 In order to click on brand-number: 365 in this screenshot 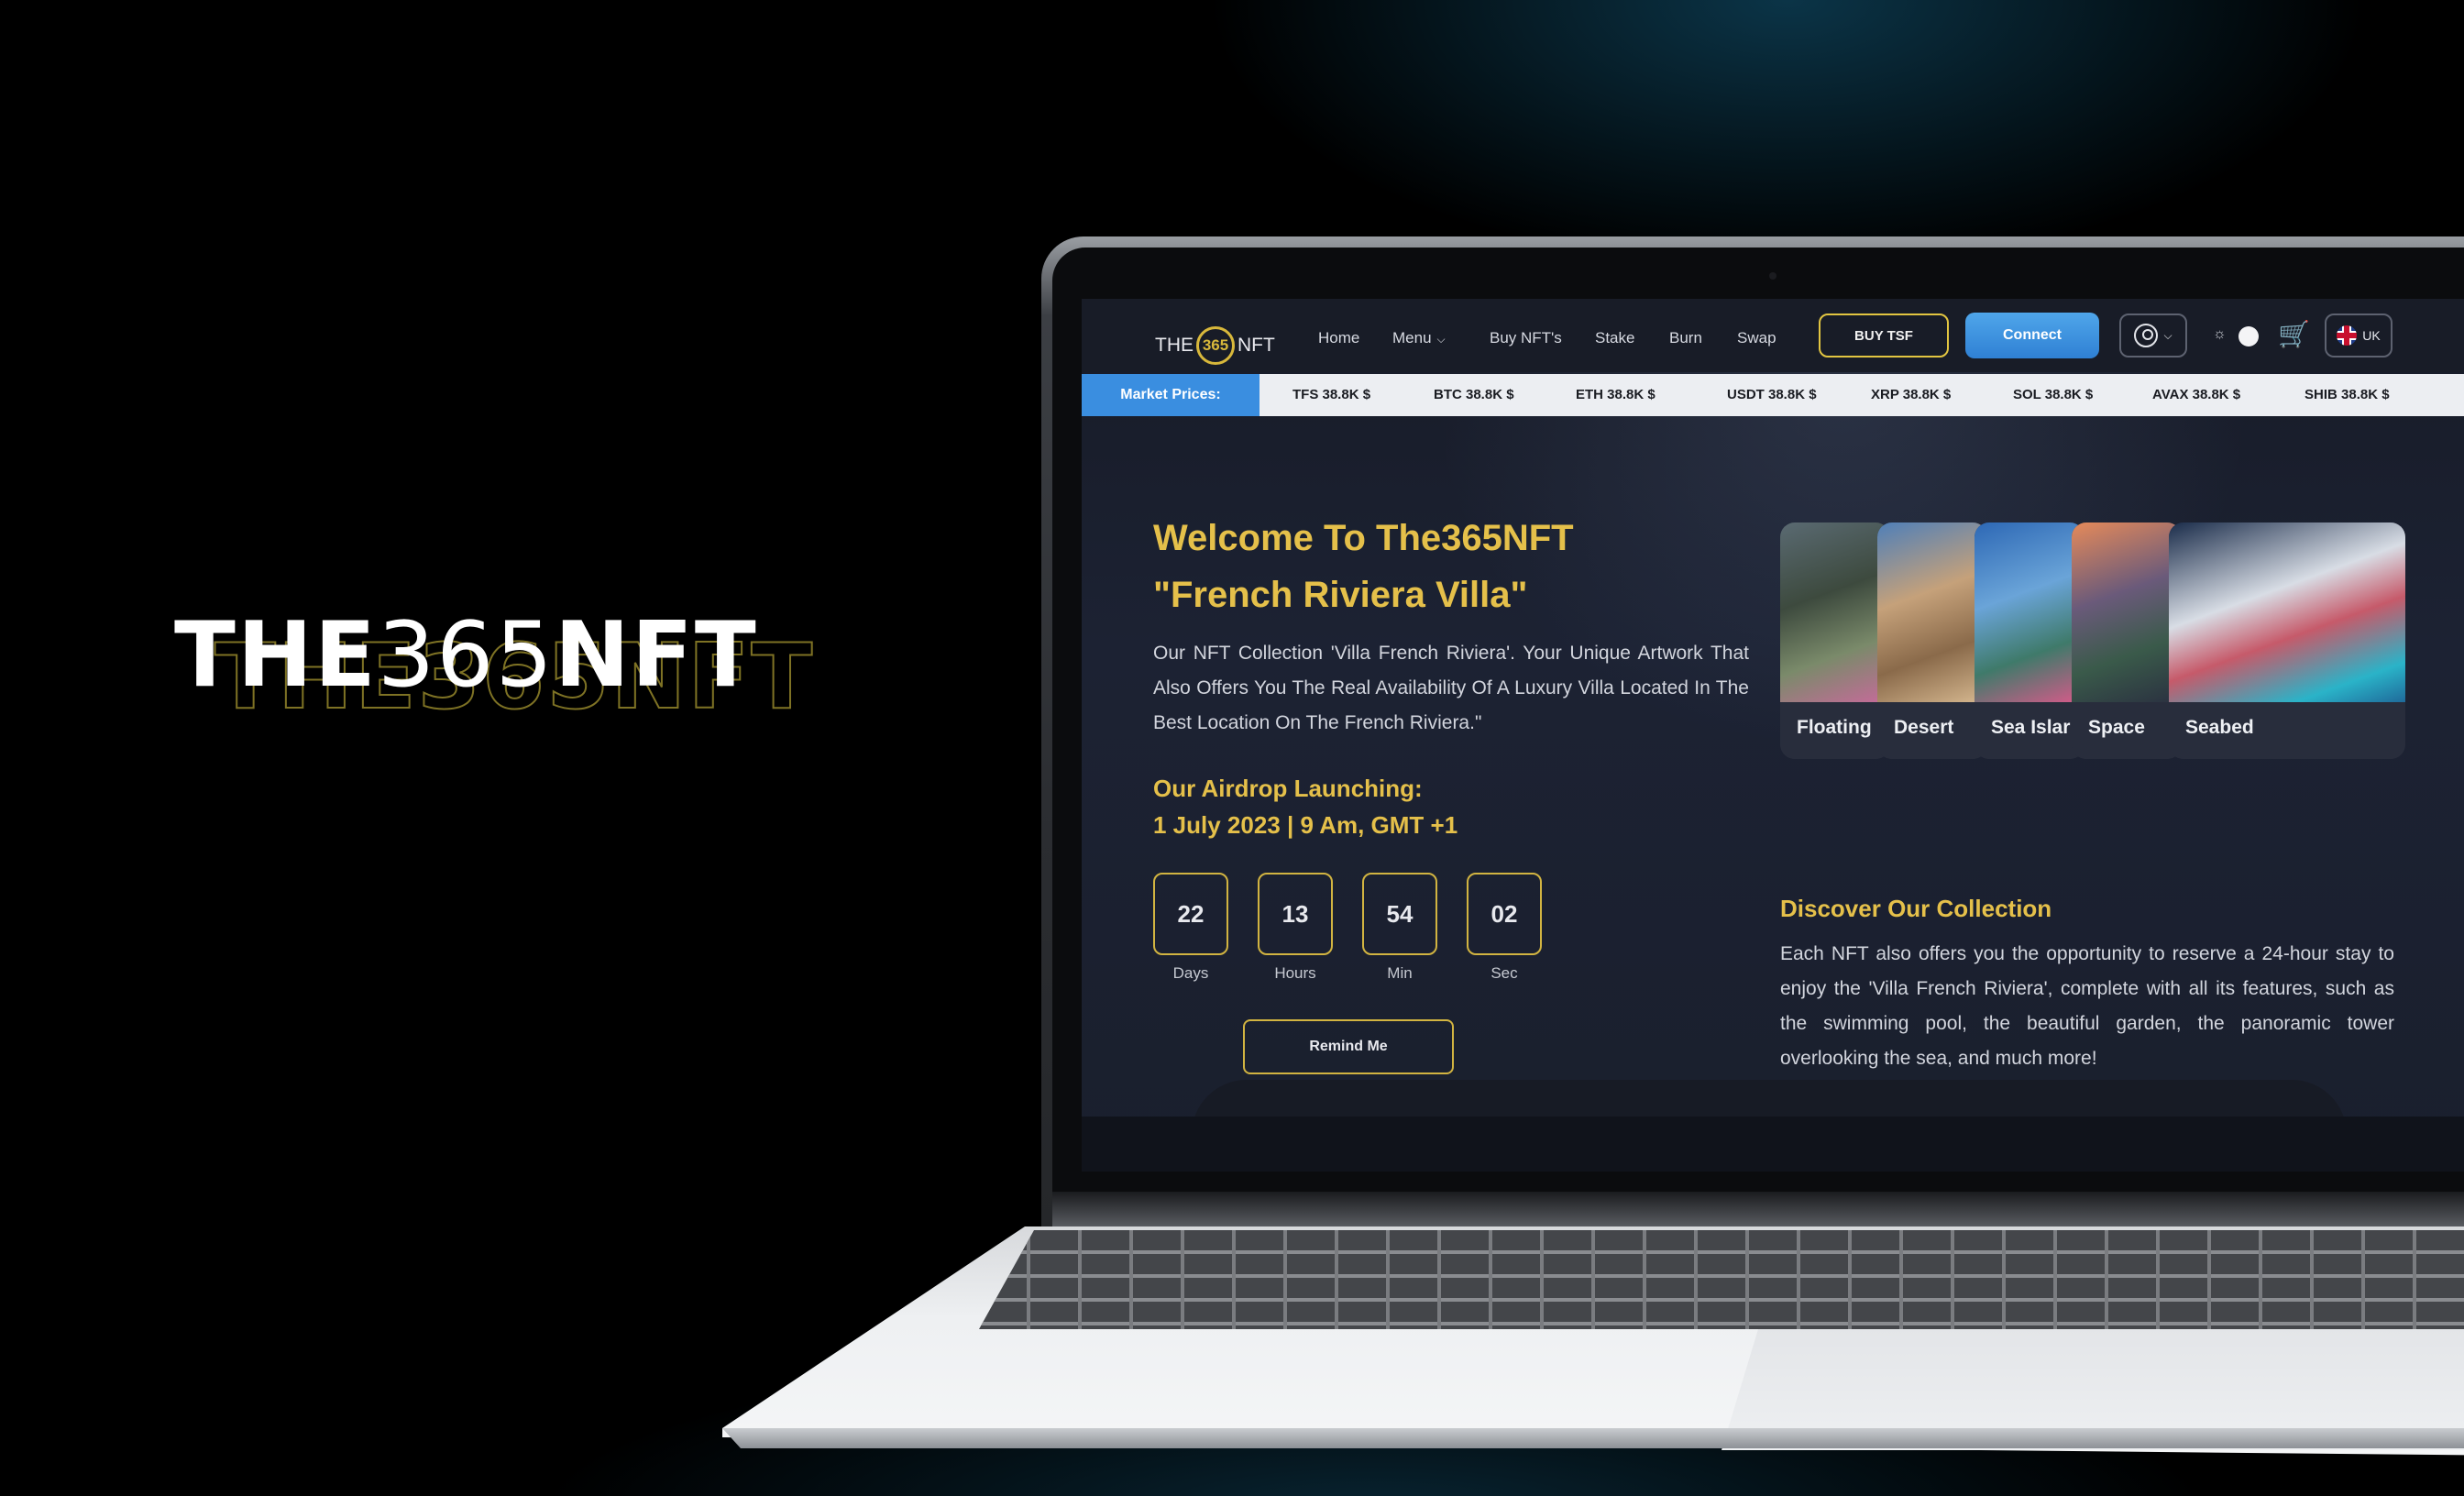, I will do `click(466, 655)`.